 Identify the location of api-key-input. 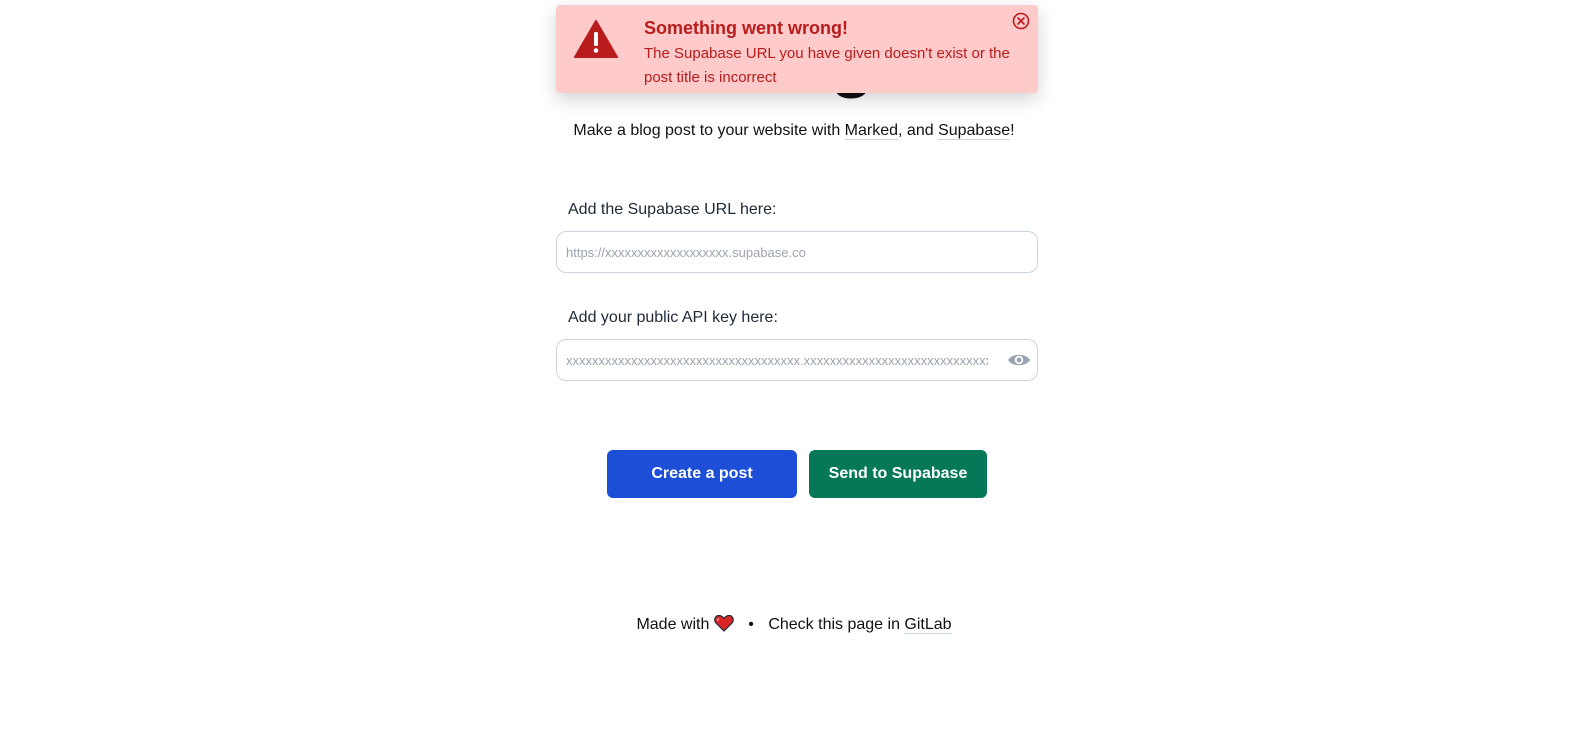
(777, 360).